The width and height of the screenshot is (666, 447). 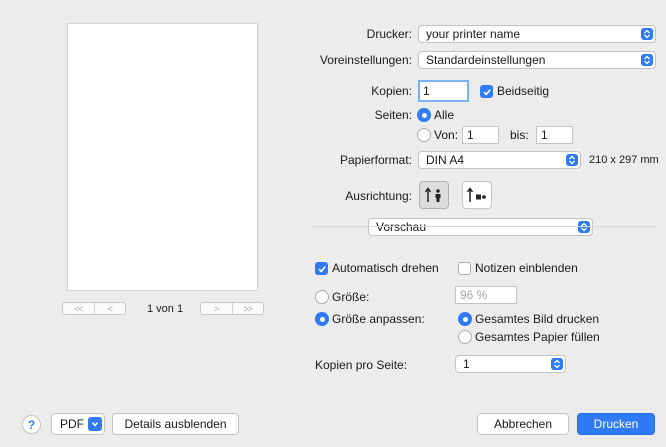 What do you see at coordinates (385, 268) in the screenshot?
I see `auto-rotate-label: Automatisch drehen` at bounding box center [385, 268].